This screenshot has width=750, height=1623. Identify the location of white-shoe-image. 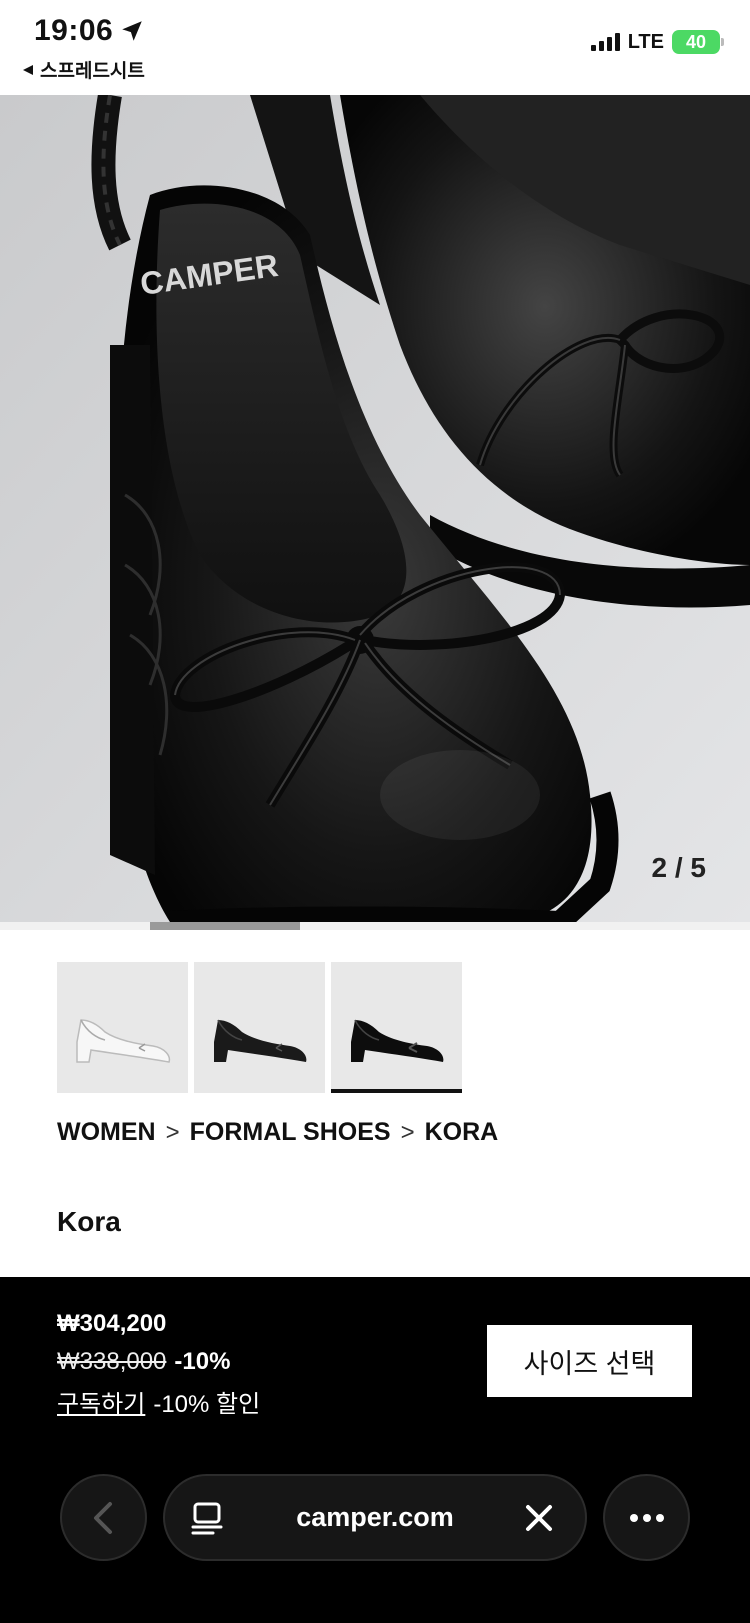
(123, 1041).